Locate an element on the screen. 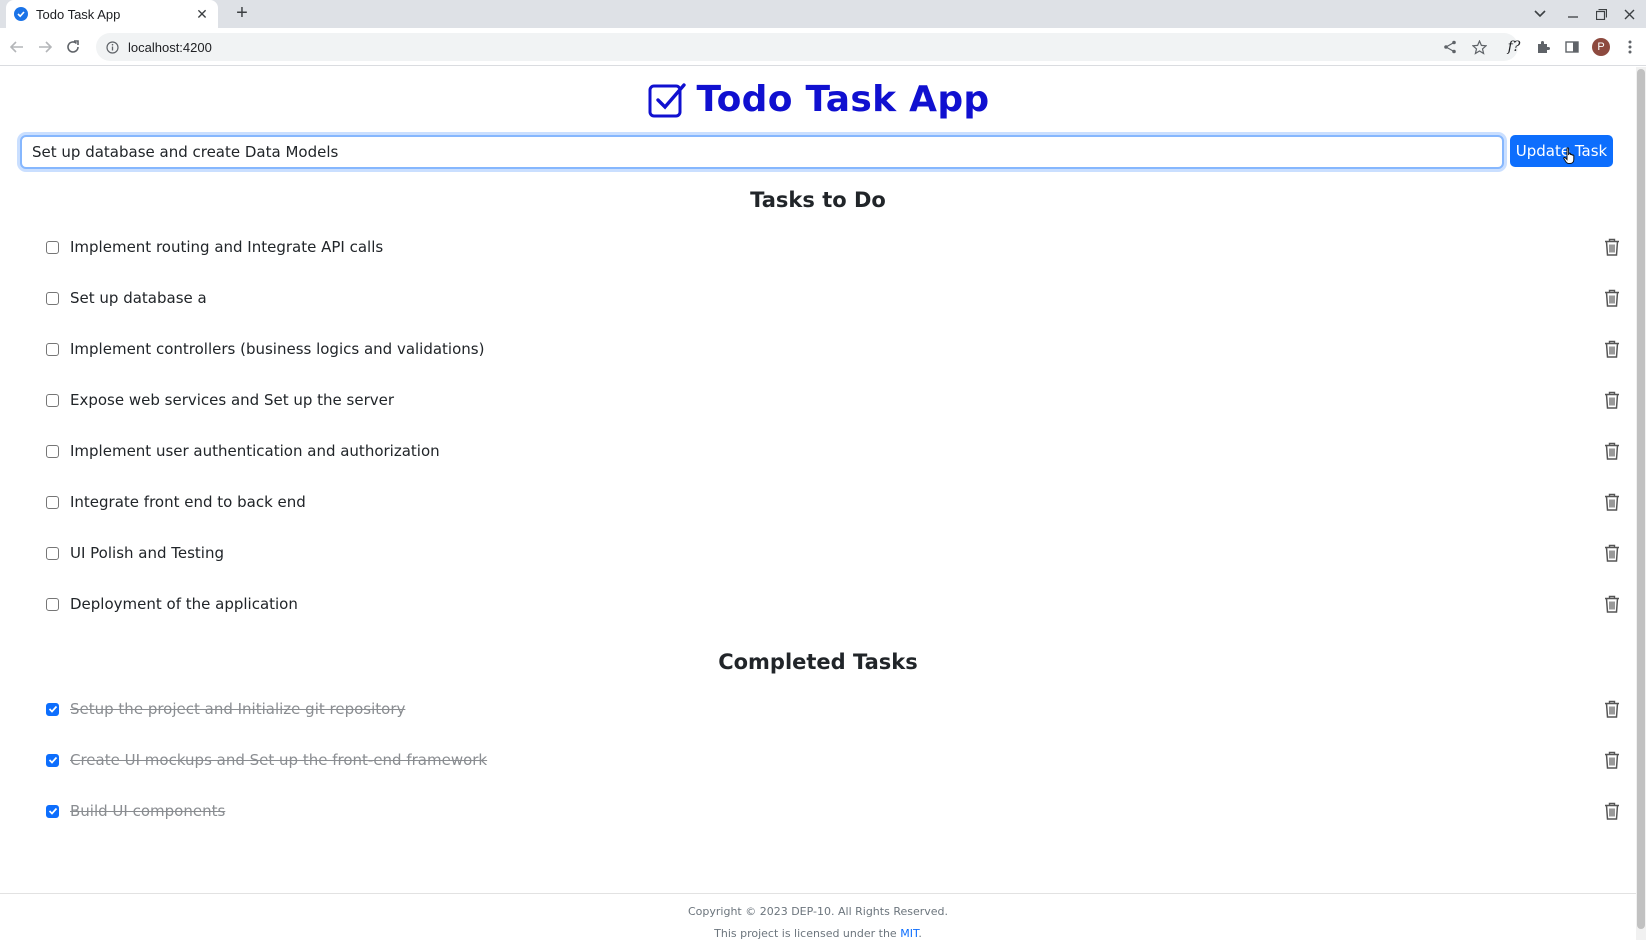  mit-license-link: MIT is located at coordinates (909, 933).